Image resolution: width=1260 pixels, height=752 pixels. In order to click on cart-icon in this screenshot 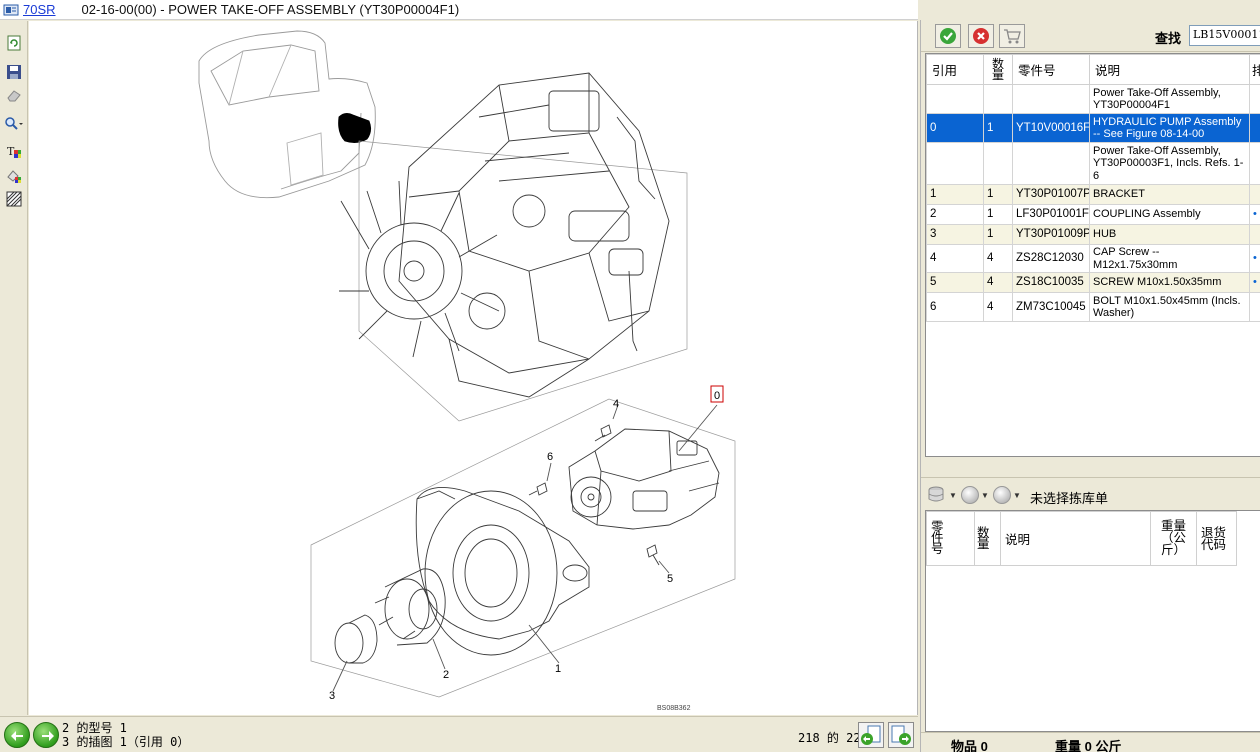, I will do `click(1012, 36)`.